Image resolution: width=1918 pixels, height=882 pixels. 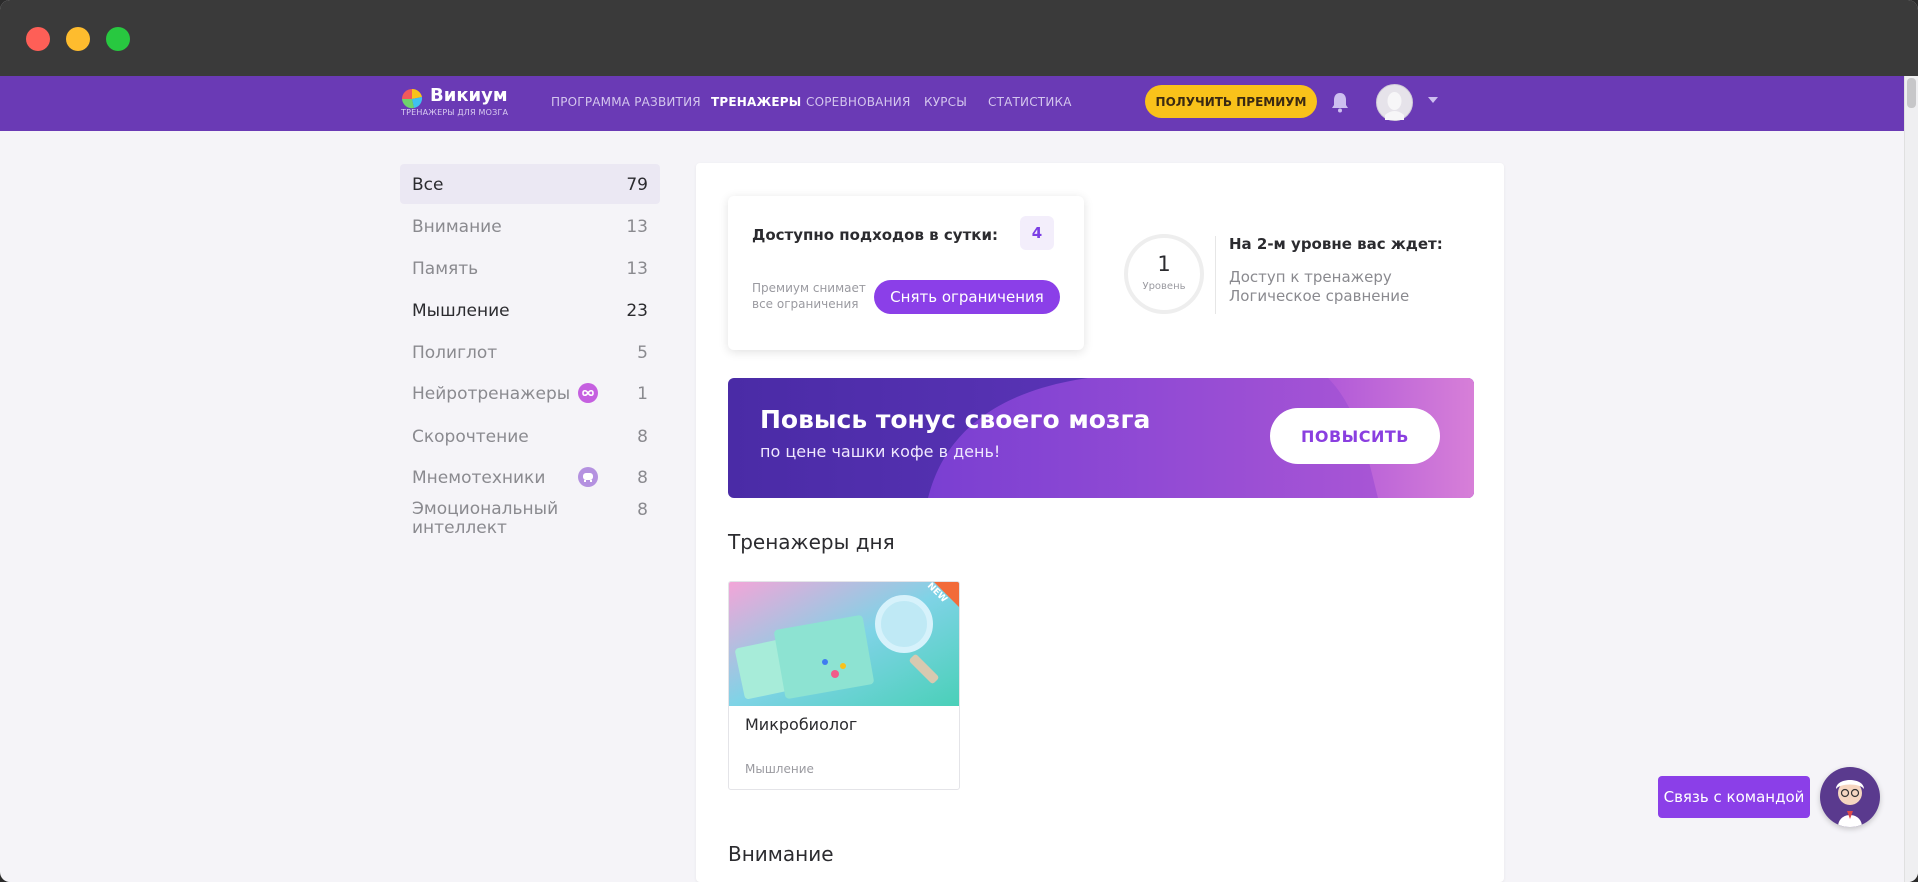 What do you see at coordinates (626, 102) in the screenshot?
I see `nav-item-program: ПРОГРАММА РАЗВИТИЯ` at bounding box center [626, 102].